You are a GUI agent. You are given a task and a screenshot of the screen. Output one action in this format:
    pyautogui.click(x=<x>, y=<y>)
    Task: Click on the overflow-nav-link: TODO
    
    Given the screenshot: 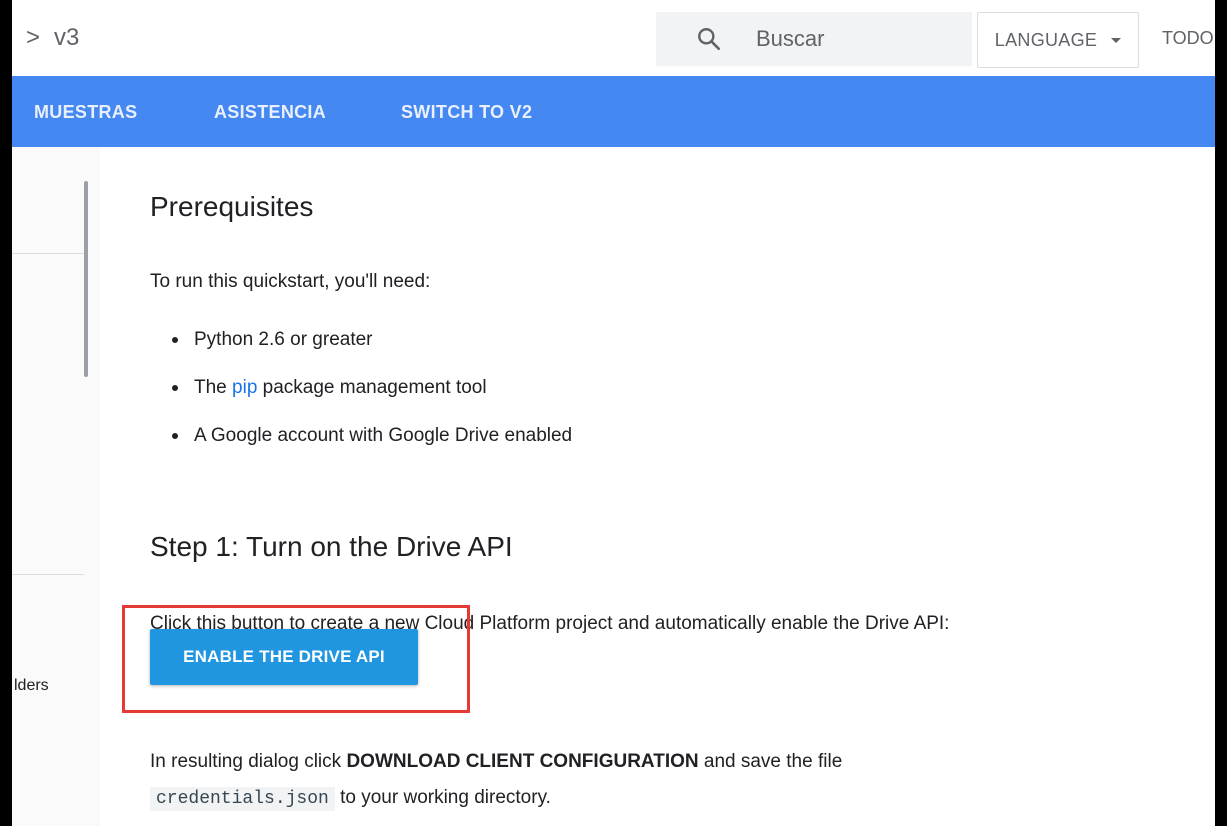 What is the action you would take?
    pyautogui.click(x=1188, y=38)
    